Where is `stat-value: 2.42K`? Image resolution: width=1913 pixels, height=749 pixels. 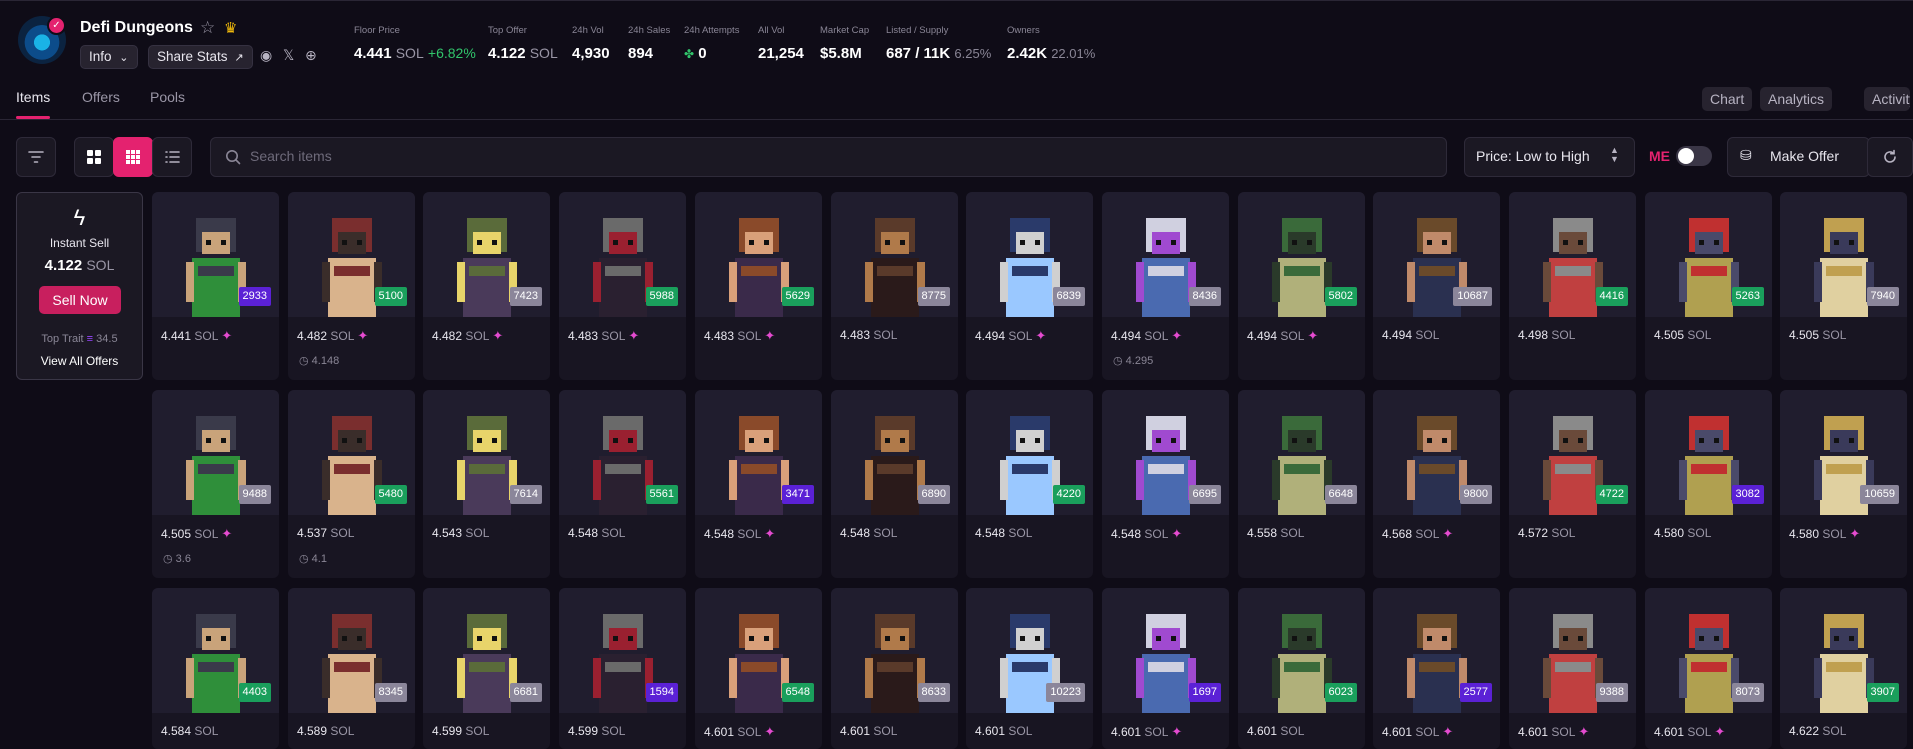
stat-value: 2.42K is located at coordinates (1027, 53).